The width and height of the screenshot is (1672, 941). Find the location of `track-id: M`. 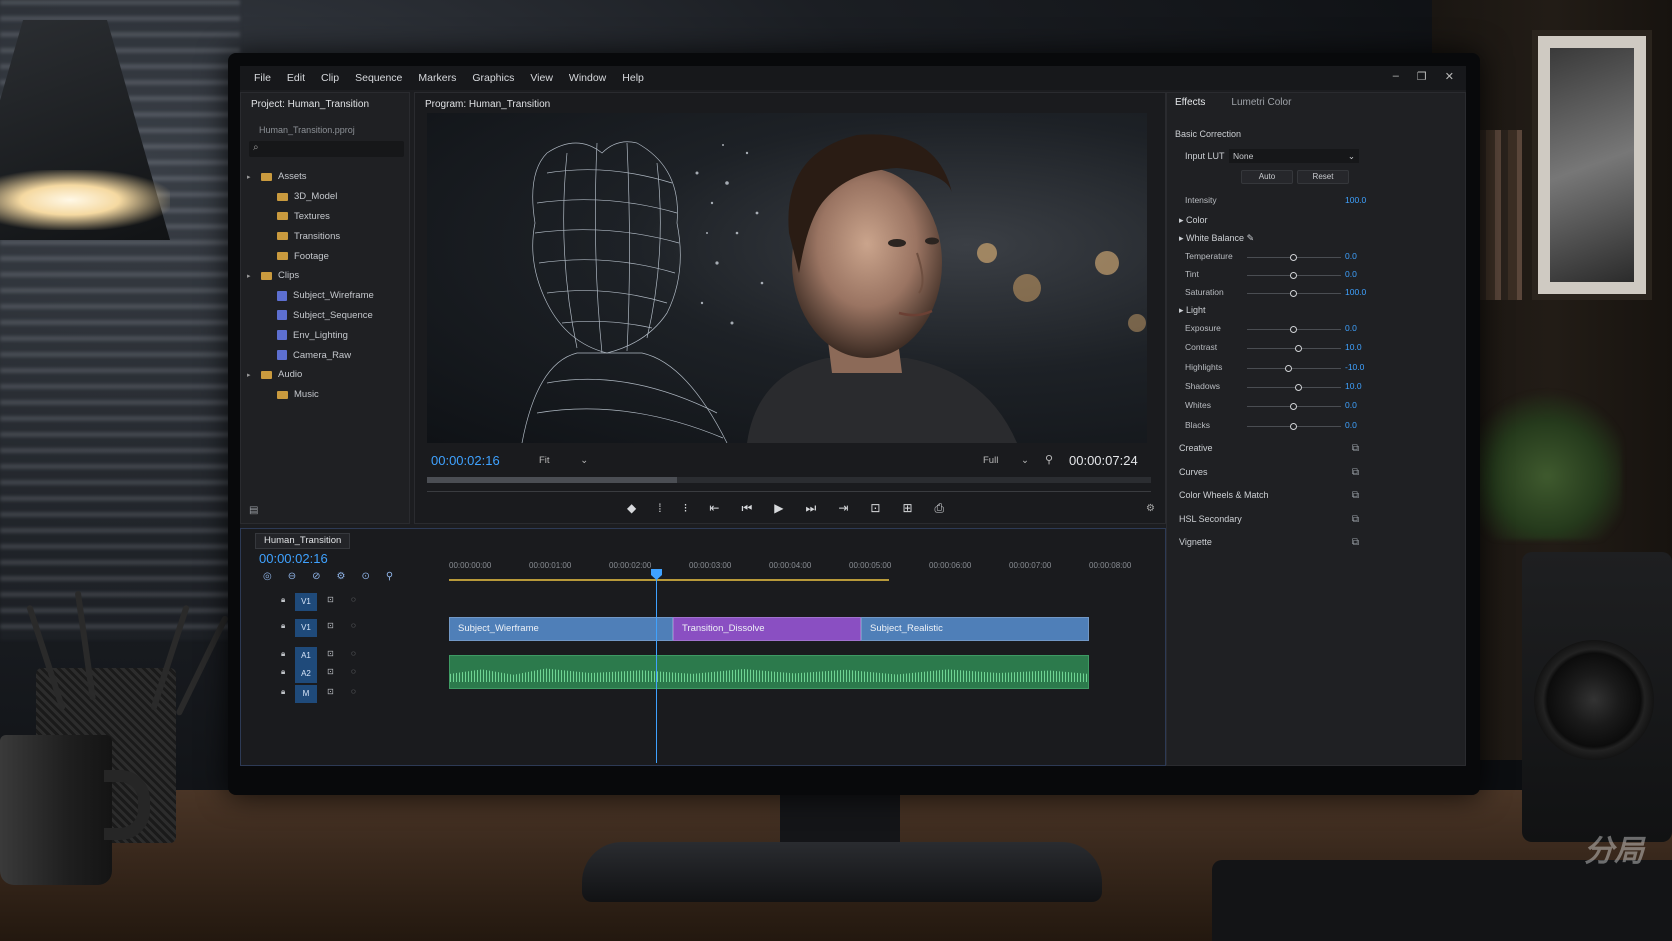

track-id: M is located at coordinates (306, 694).